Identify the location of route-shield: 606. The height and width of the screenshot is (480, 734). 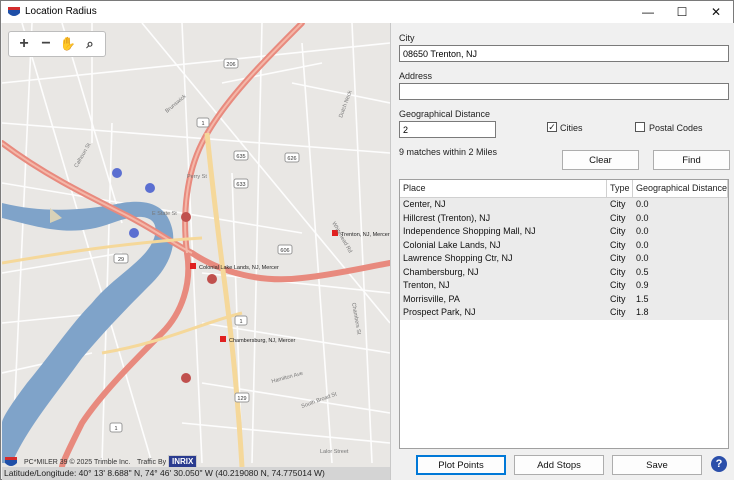
(284, 251).